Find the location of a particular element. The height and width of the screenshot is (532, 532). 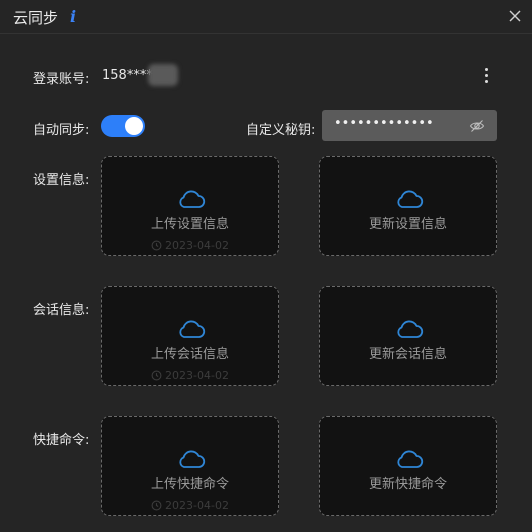

upload-settings-label: 上传设置信息 is located at coordinates (189, 224).